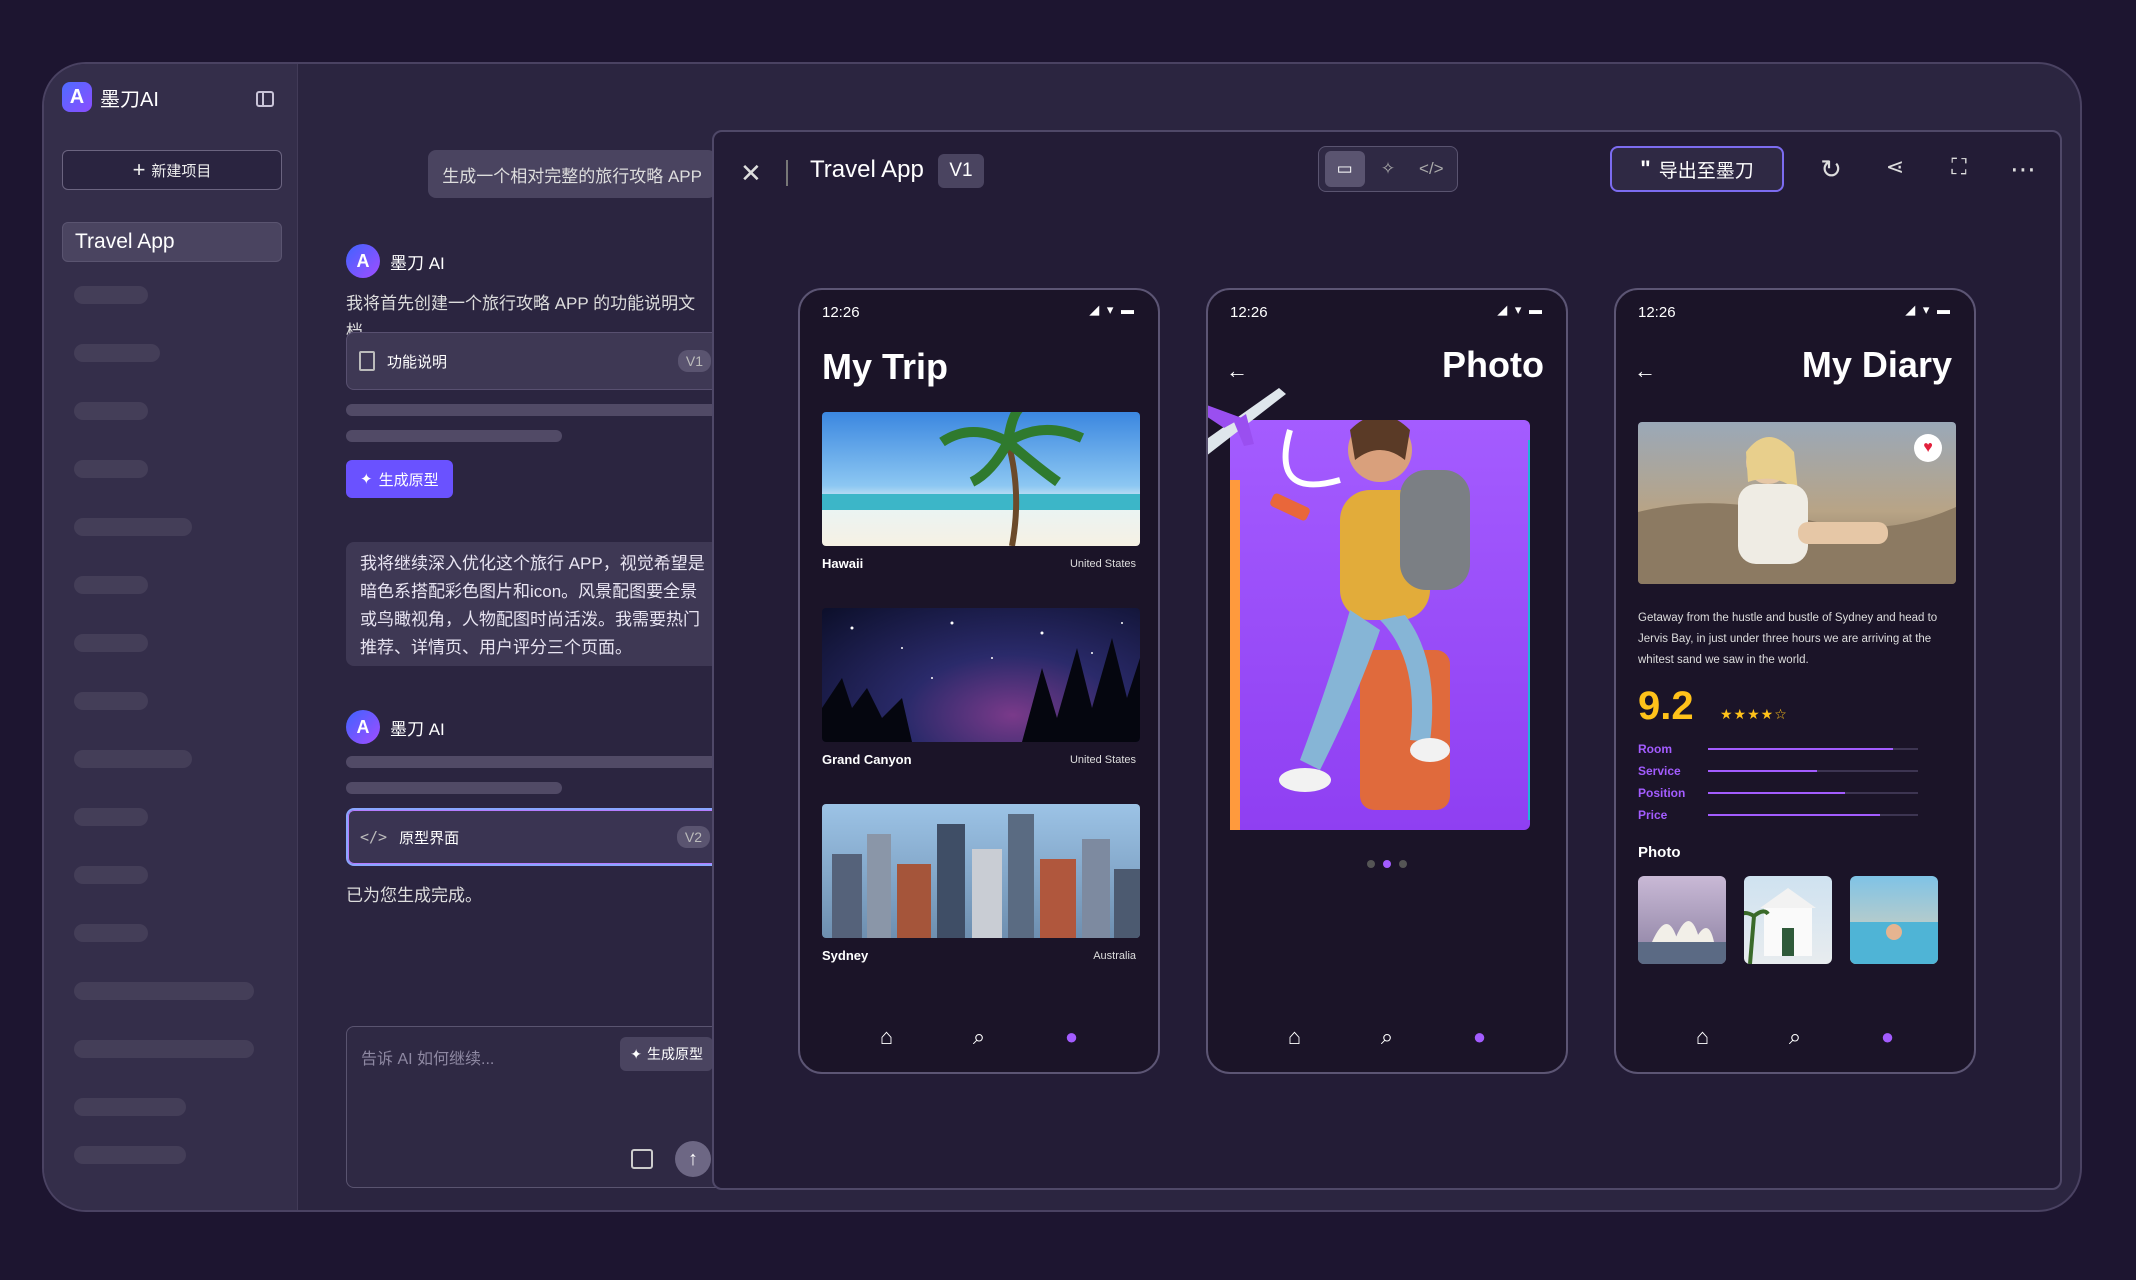 Image resolution: width=2136 pixels, height=1280 pixels. I want to click on destination-name: Hawaii, so click(843, 563).